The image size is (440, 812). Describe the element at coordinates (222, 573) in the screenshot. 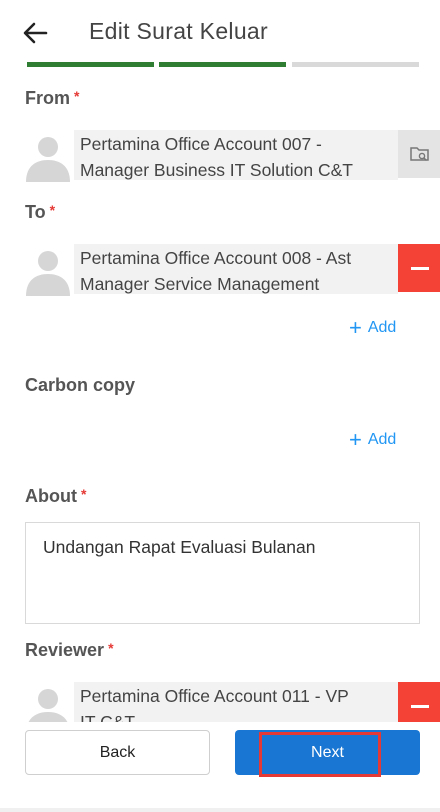

I see `about-textarea: Undangan Rapat Evaluasi Bulanan` at that location.